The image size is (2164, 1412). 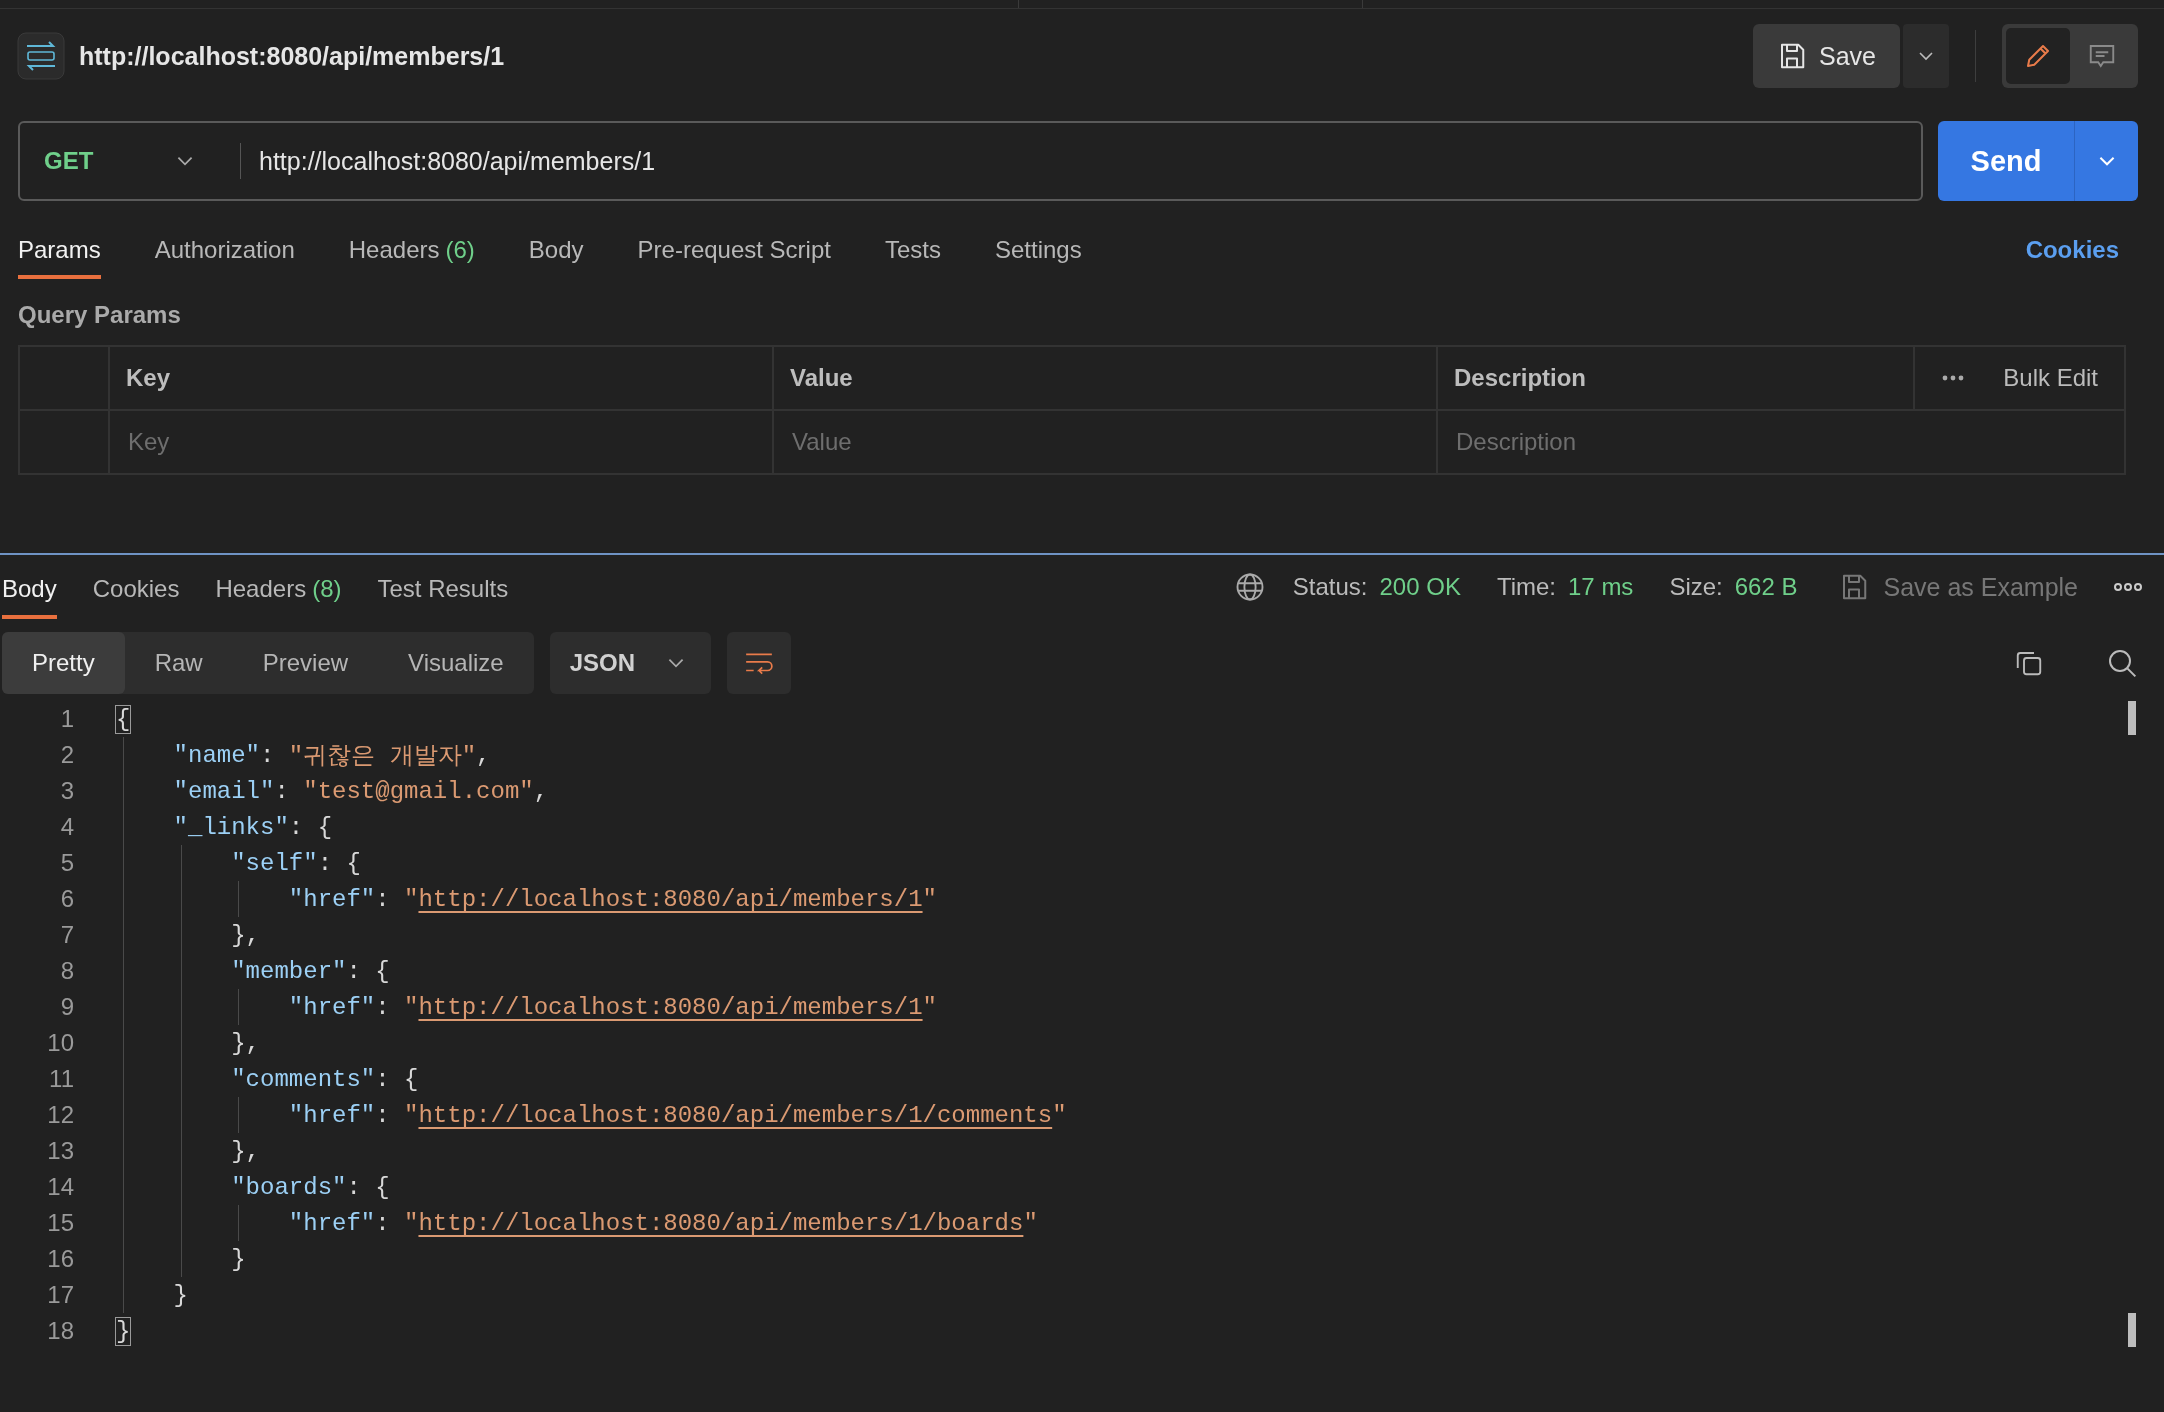 What do you see at coordinates (1958, 587) in the screenshot?
I see `save-as-example-button: Save as Example` at bounding box center [1958, 587].